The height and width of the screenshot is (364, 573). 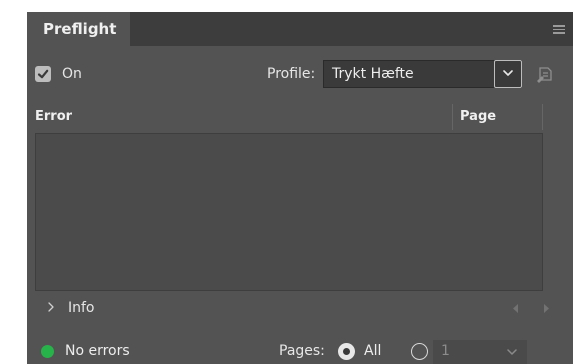 What do you see at coordinates (346, 351) in the screenshot?
I see `radio-all` at bounding box center [346, 351].